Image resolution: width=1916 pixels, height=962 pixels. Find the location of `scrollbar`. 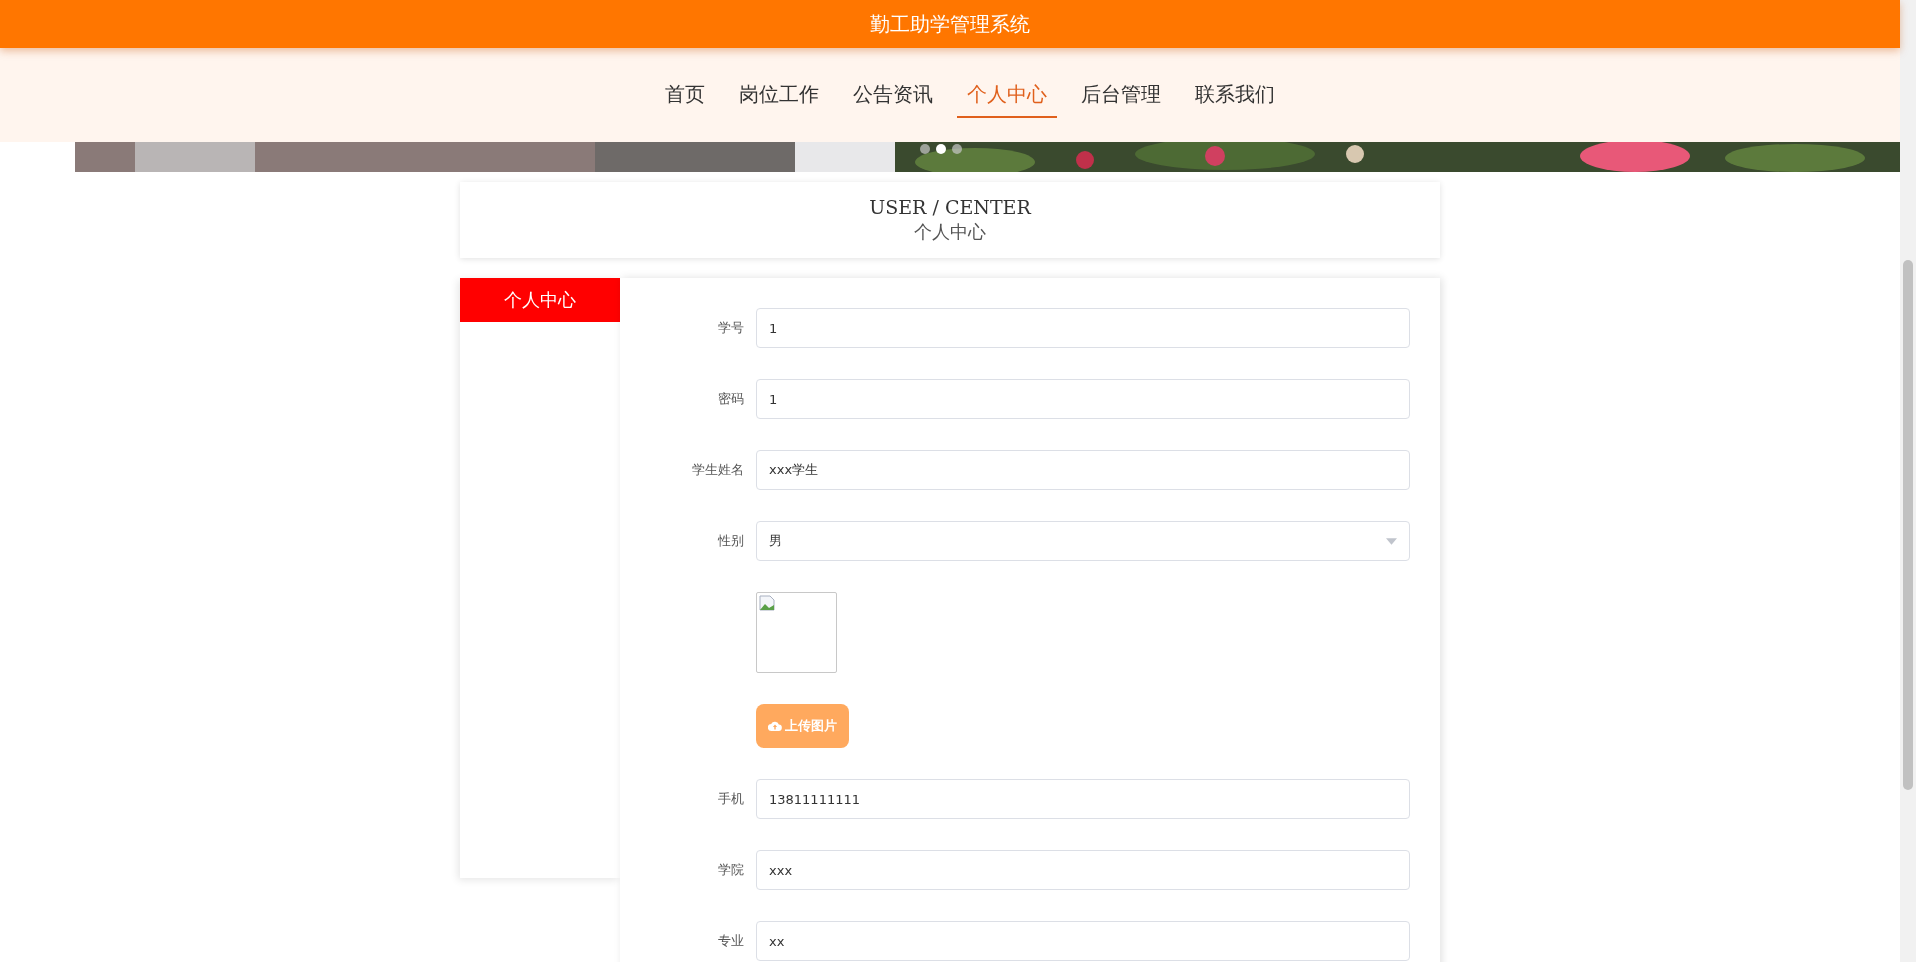

scrollbar is located at coordinates (1908, 481).